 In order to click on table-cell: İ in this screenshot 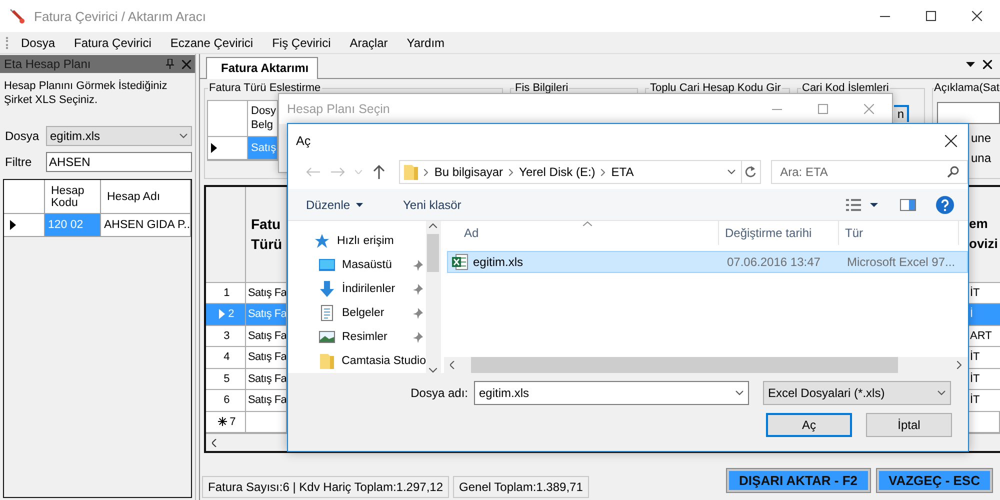, I will do `click(984, 315)`.